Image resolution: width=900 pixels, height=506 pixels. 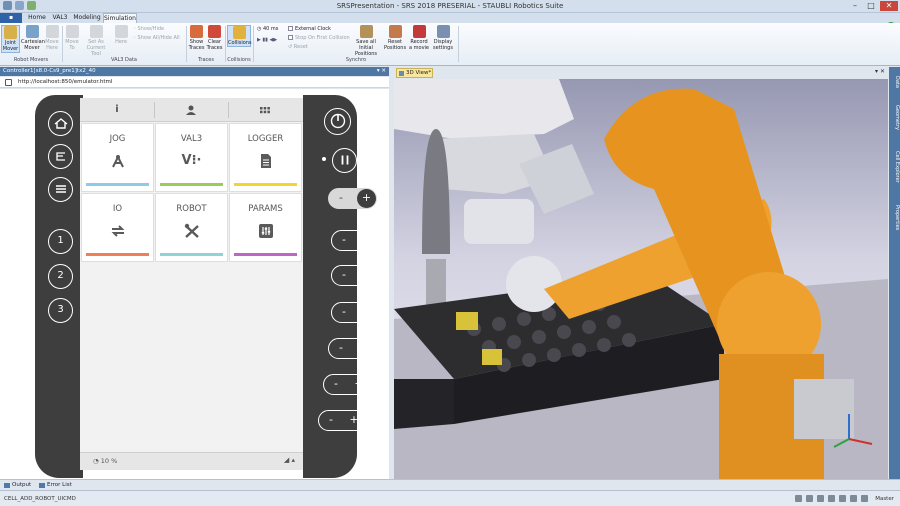 I want to click on axis-stepper-6: - +, so click(x=342, y=420).